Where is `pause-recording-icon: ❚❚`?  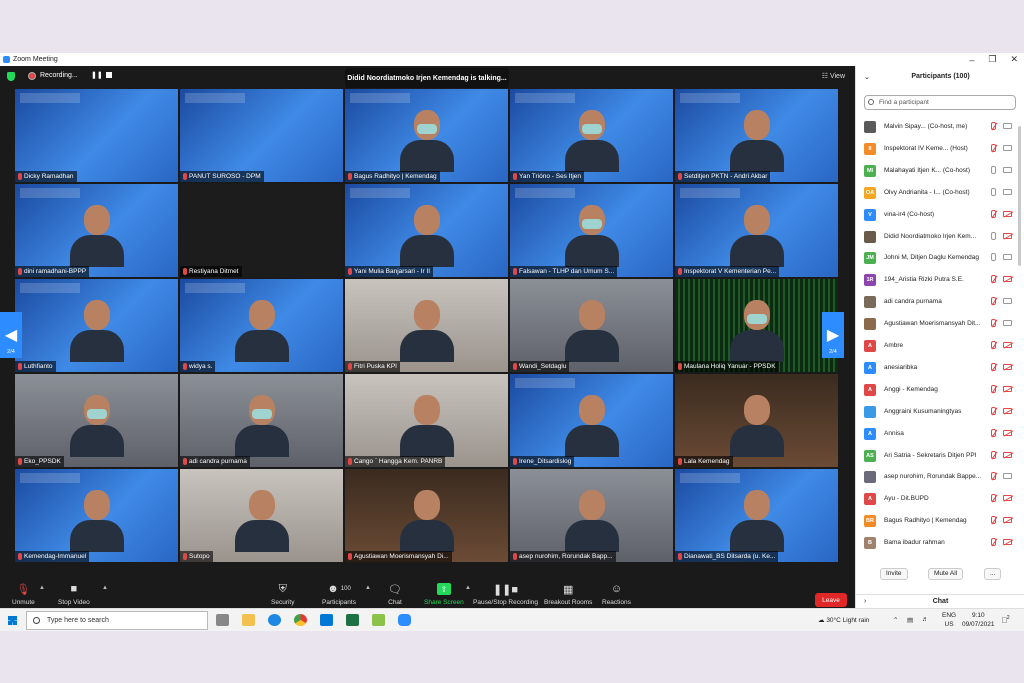
pause-recording-icon: ❚❚ is located at coordinates (97, 75).